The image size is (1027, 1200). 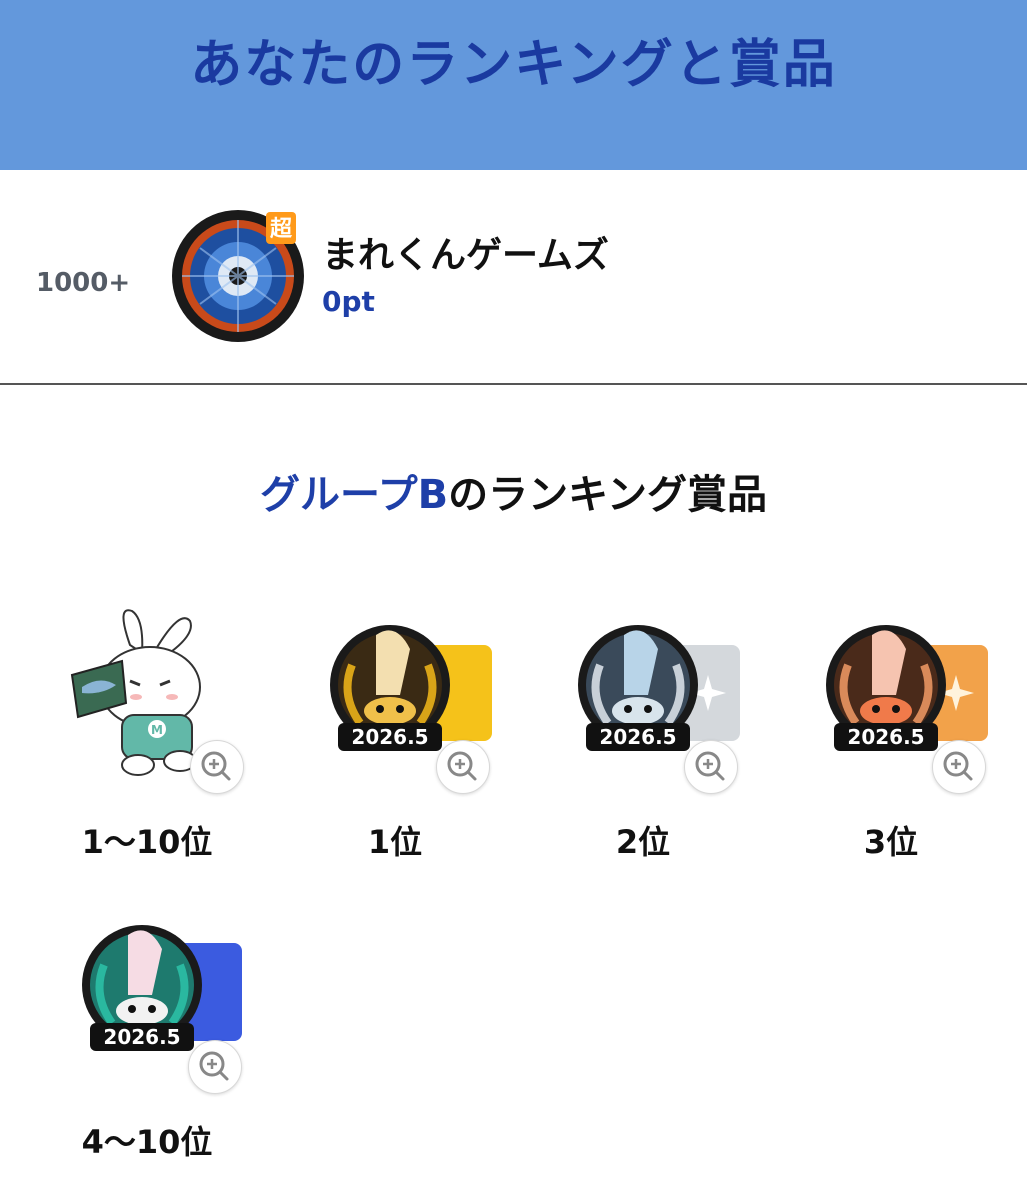 What do you see at coordinates (238, 276) in the screenshot?
I see `avatar: 超` at bounding box center [238, 276].